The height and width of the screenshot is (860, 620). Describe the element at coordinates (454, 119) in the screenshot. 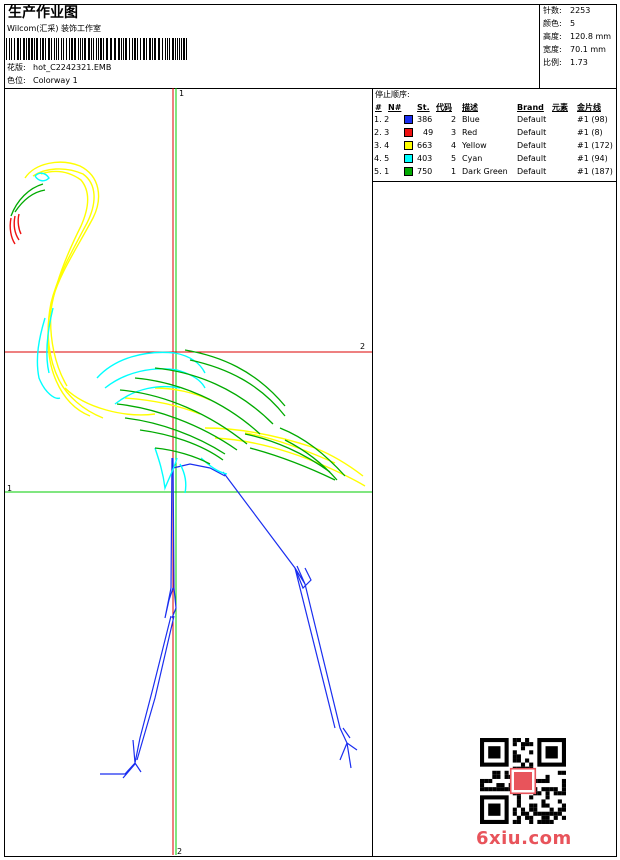

I see `color-code: 2` at that location.